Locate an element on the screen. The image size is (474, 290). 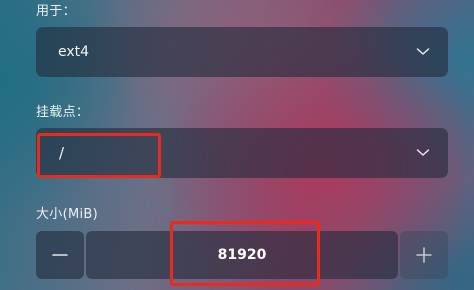
size-increment-button is located at coordinates (424, 255).